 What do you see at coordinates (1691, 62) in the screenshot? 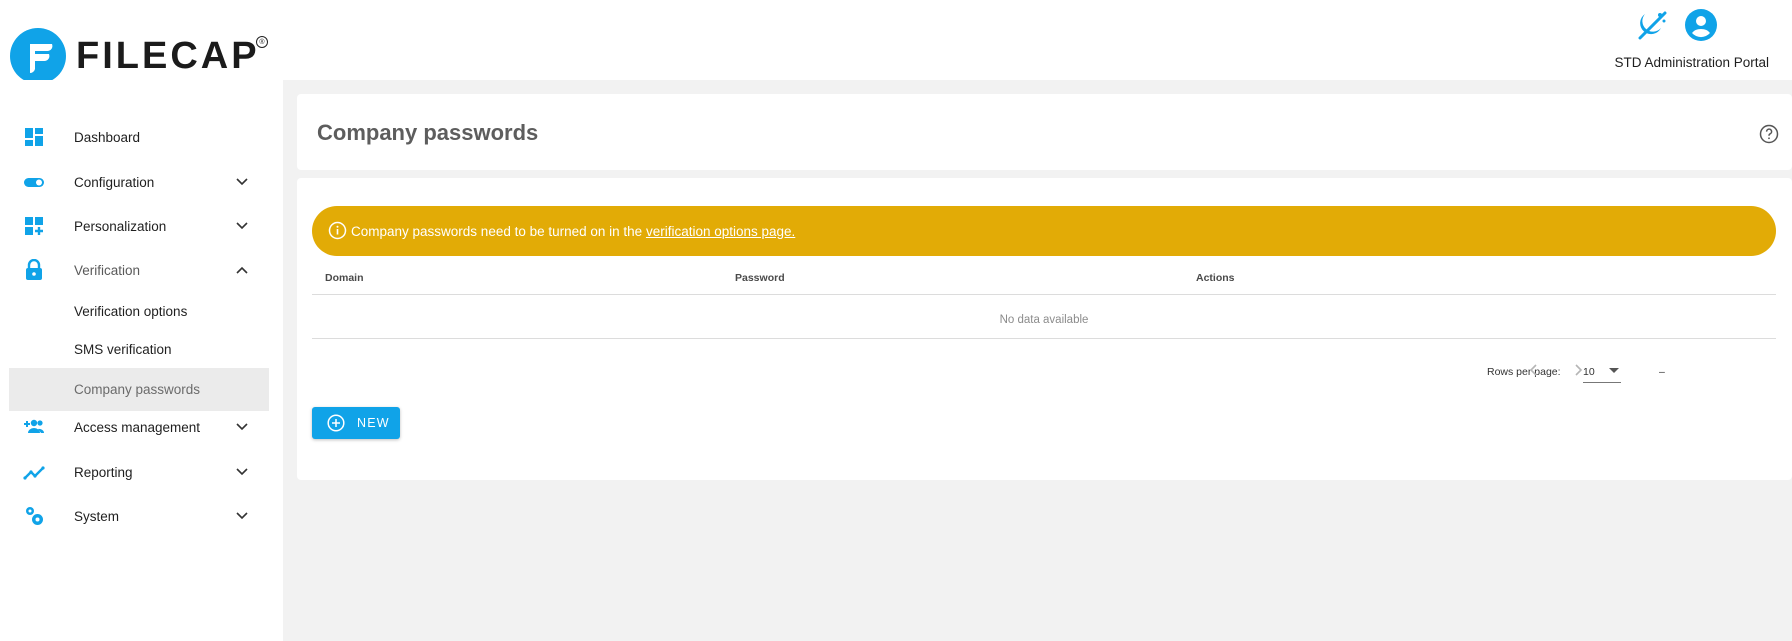
I see `portal-label: STD Administration Portal` at bounding box center [1691, 62].